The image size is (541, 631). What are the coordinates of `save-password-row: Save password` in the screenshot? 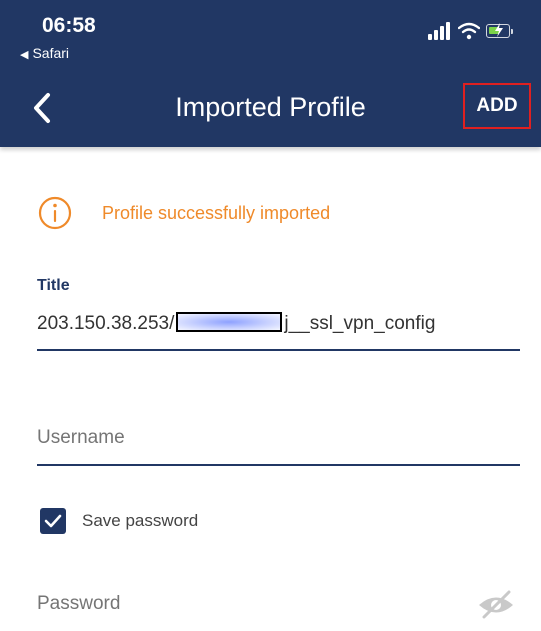 It's located at (119, 521).